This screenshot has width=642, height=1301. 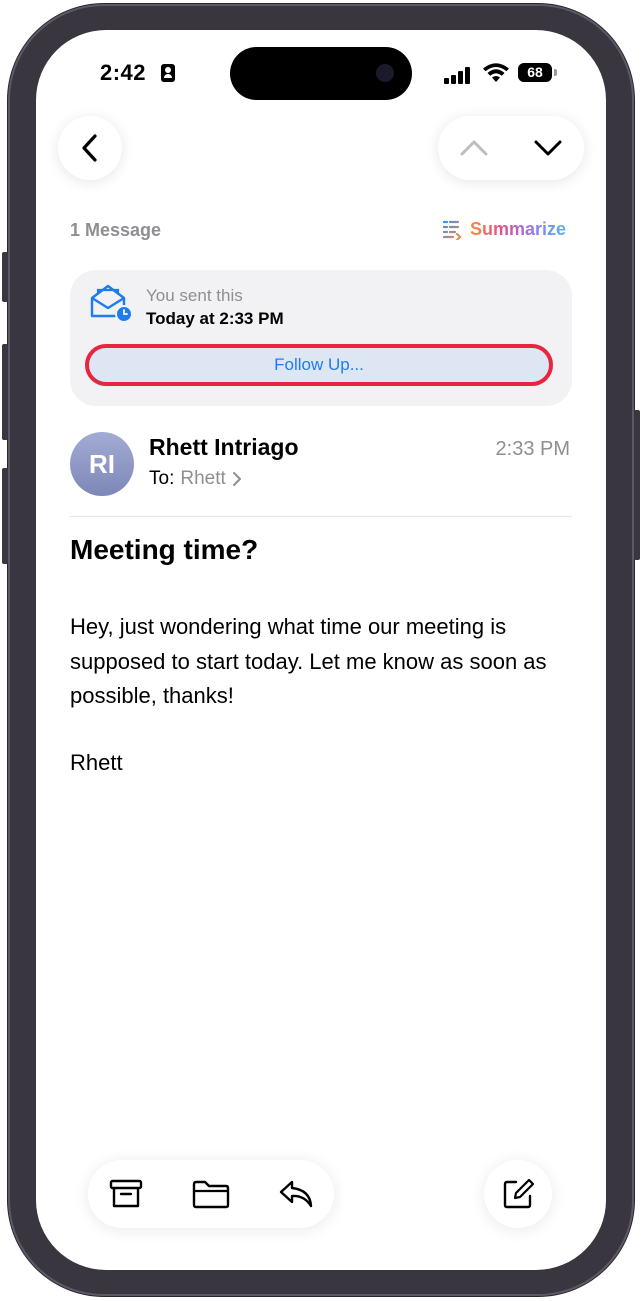 I want to click on down-chevron-icon, so click(x=548, y=148).